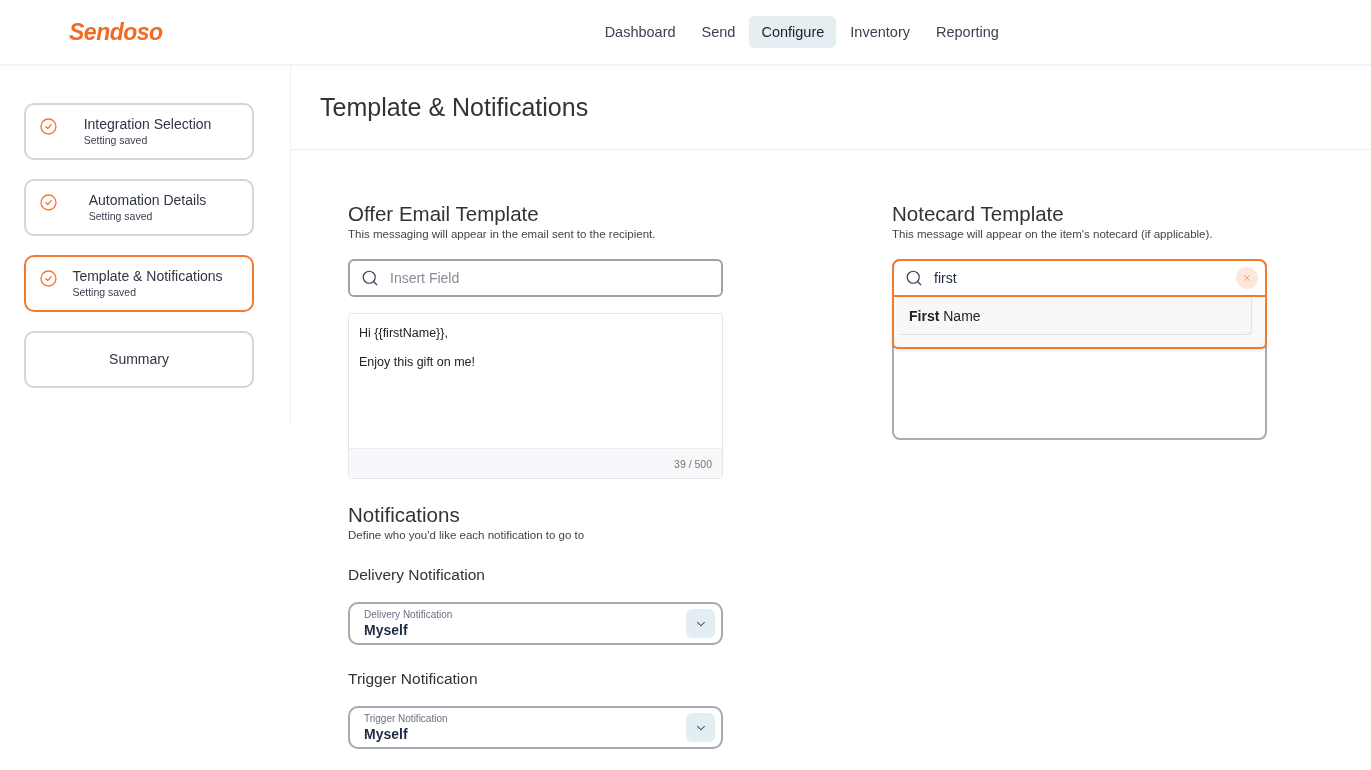 The height and width of the screenshot is (770, 1371). What do you see at coordinates (967, 32) in the screenshot?
I see `nav-item: Reporting` at bounding box center [967, 32].